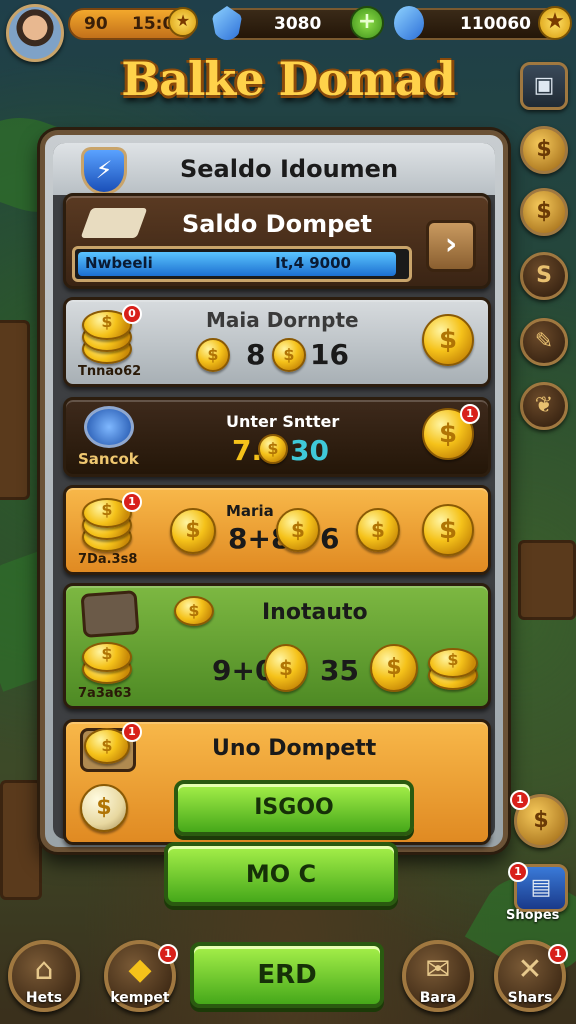 Image resolution: width=576 pixels, height=1024 pixels. What do you see at coordinates (544, 150) in the screenshot?
I see `coin-bag-icon: $` at bounding box center [544, 150].